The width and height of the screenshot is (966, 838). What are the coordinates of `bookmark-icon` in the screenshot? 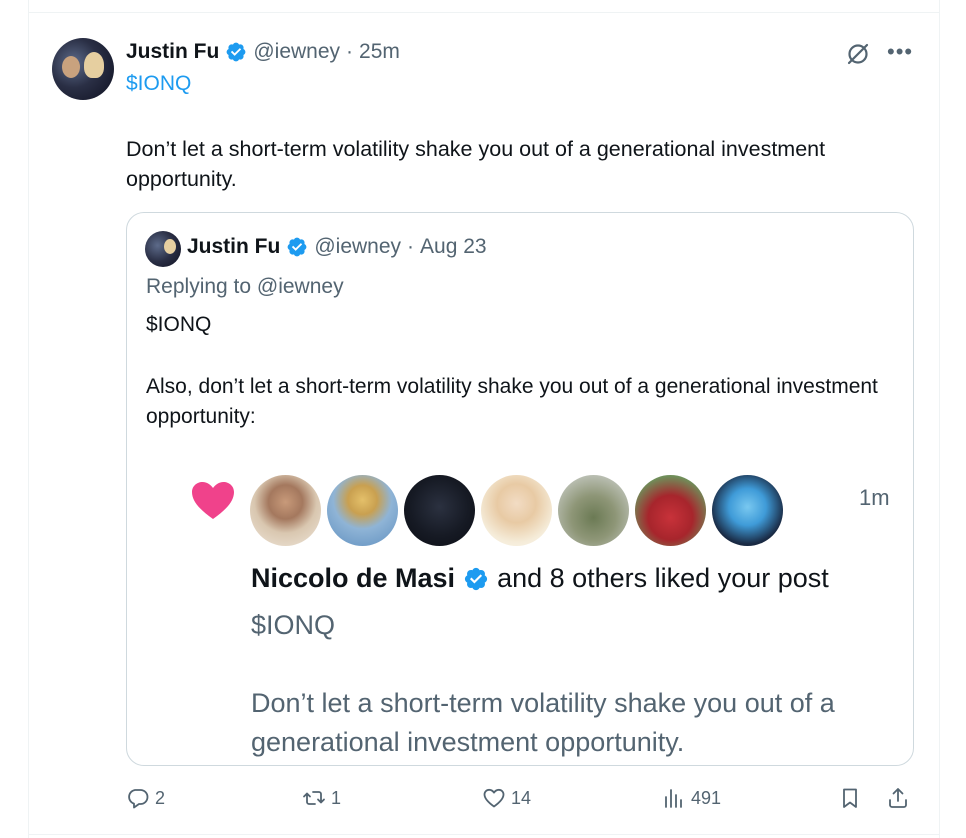 It's located at (850, 798).